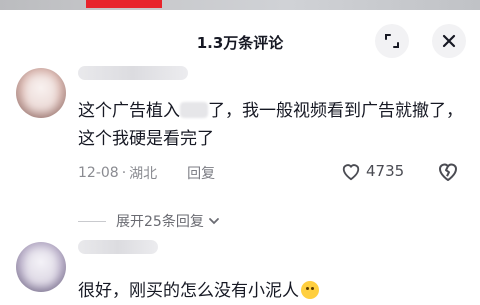  What do you see at coordinates (143, 174) in the screenshot?
I see `comment-location: 湖北` at bounding box center [143, 174].